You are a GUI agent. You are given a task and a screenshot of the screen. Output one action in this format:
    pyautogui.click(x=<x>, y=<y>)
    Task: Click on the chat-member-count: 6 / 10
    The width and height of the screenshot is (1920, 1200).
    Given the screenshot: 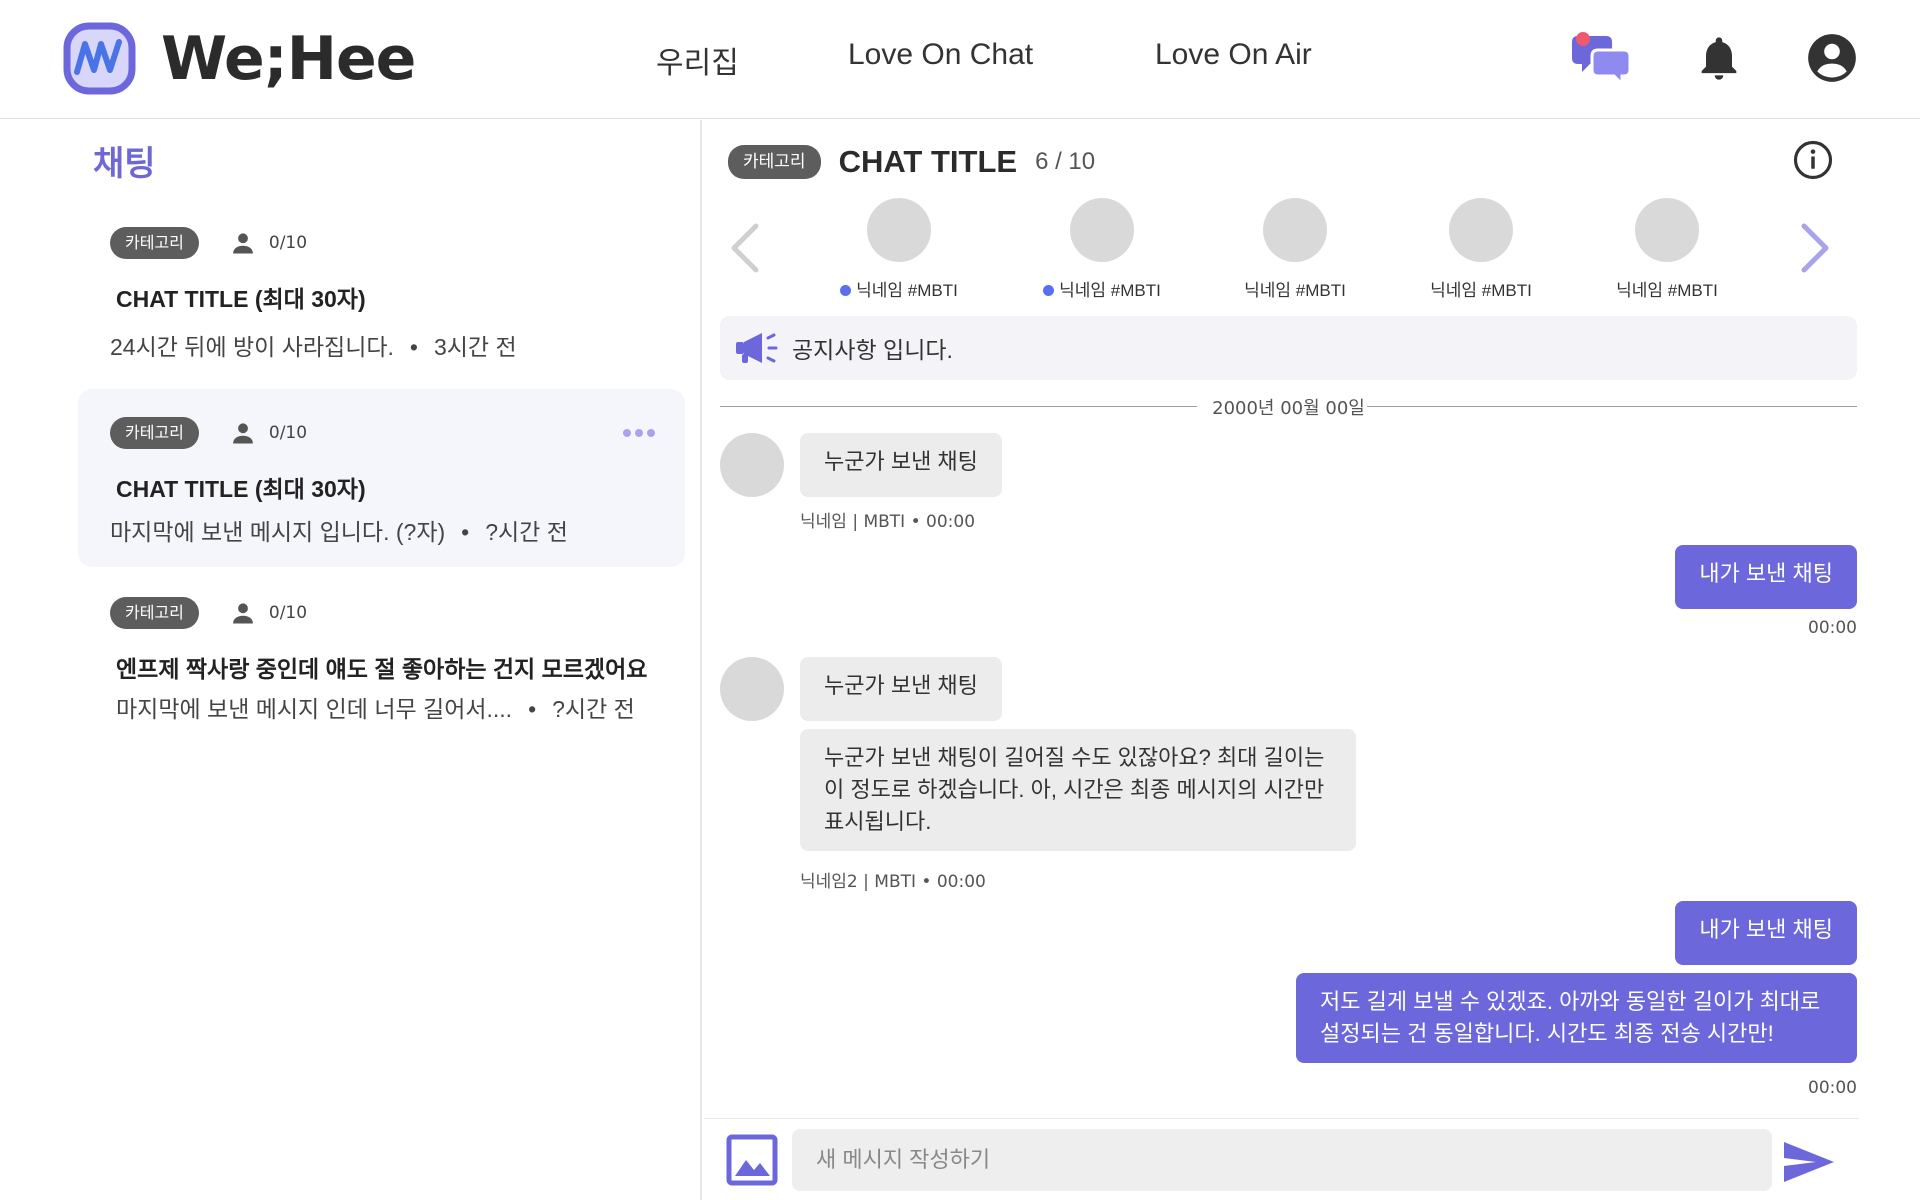 What is the action you would take?
    pyautogui.click(x=1065, y=161)
    